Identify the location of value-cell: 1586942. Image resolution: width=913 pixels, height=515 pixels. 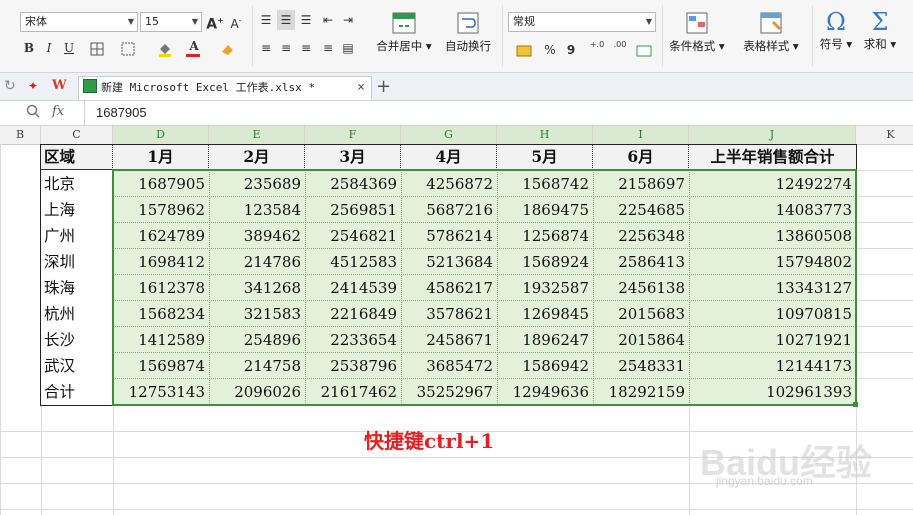
(545, 366).